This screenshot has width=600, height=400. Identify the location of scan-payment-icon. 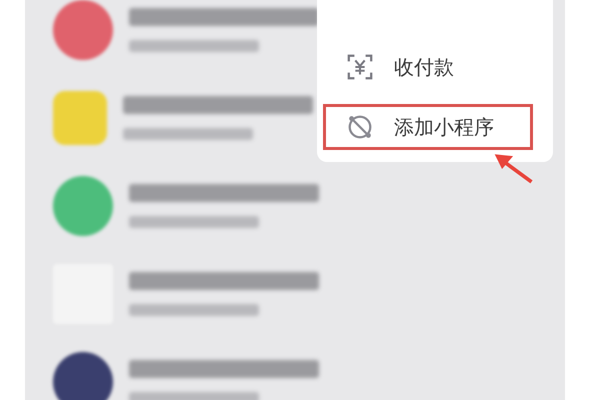
(360, 67).